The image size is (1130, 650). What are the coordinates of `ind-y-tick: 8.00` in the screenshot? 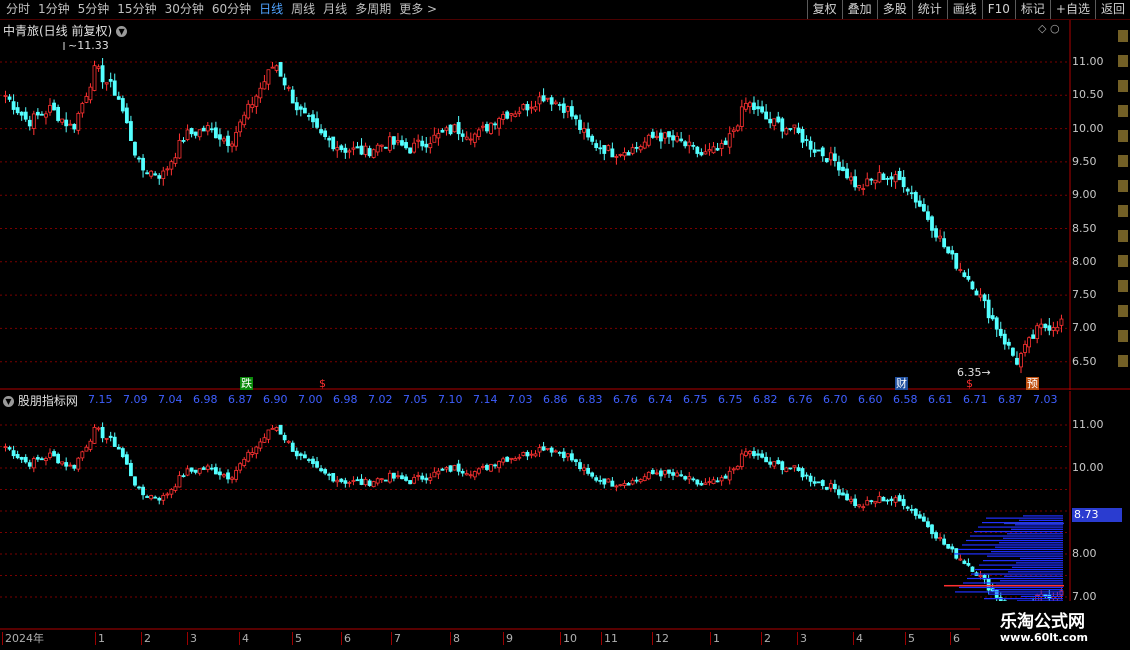 It's located at (1084, 553).